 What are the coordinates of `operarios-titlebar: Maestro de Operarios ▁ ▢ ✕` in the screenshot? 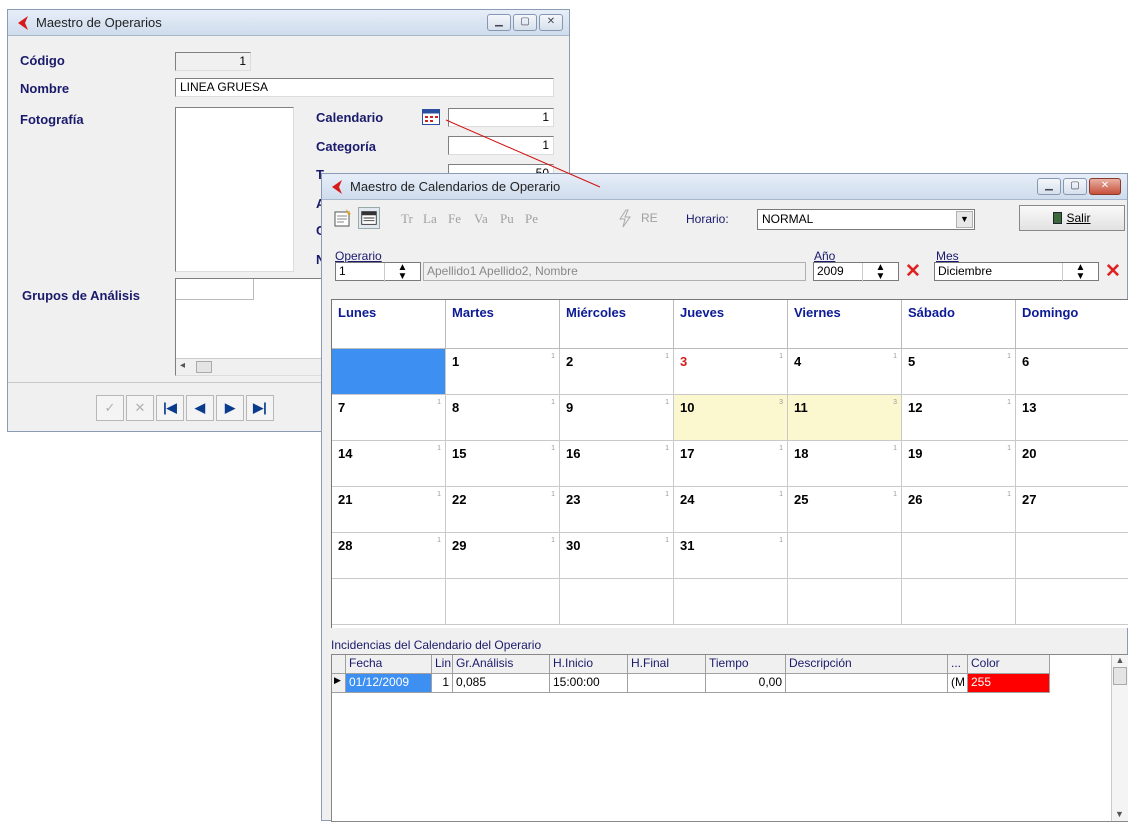 It's located at (288, 23).